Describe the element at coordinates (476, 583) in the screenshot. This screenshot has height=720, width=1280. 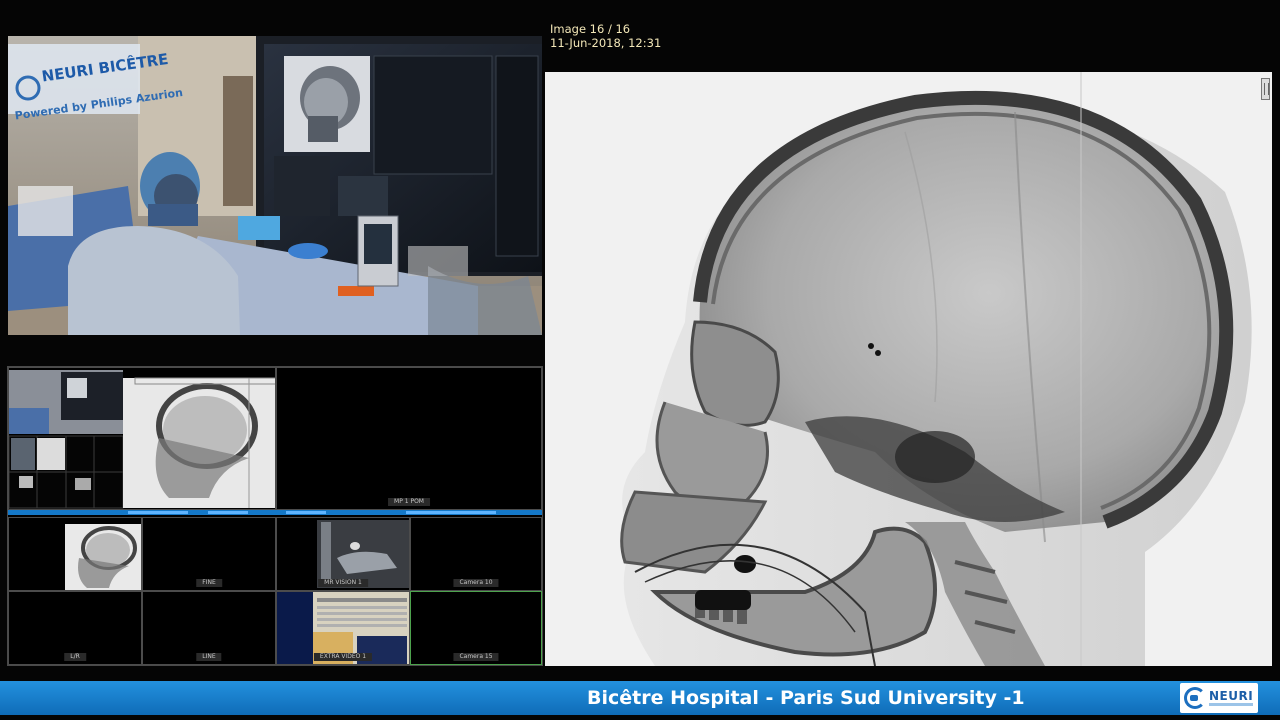
I see `multiview-cell-label: Camera 10` at that location.